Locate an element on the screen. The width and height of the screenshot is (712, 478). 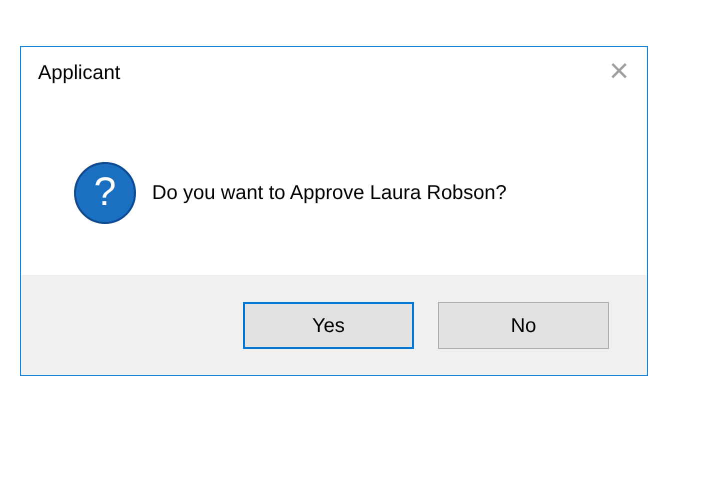
window-title: Applicant is located at coordinates (79, 73).